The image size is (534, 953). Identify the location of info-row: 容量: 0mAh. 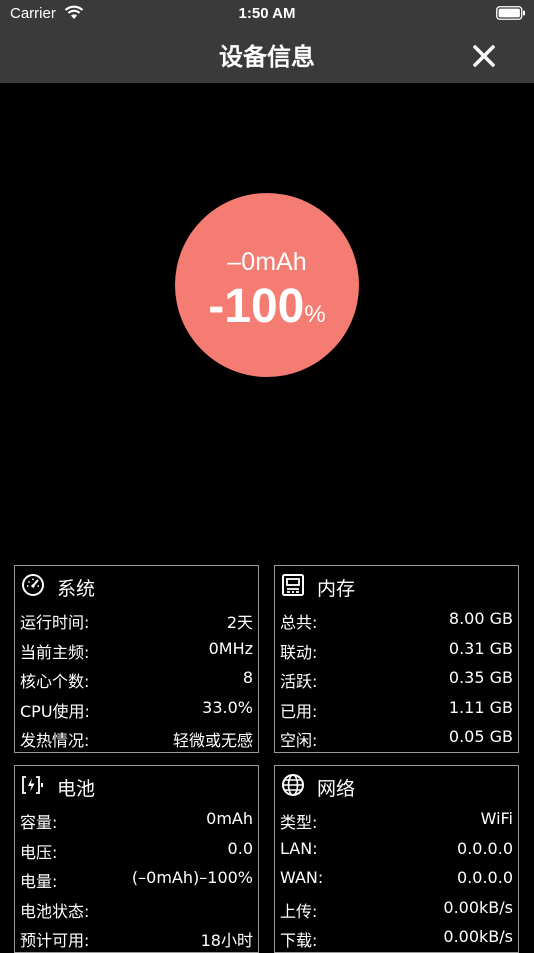
(136, 819).